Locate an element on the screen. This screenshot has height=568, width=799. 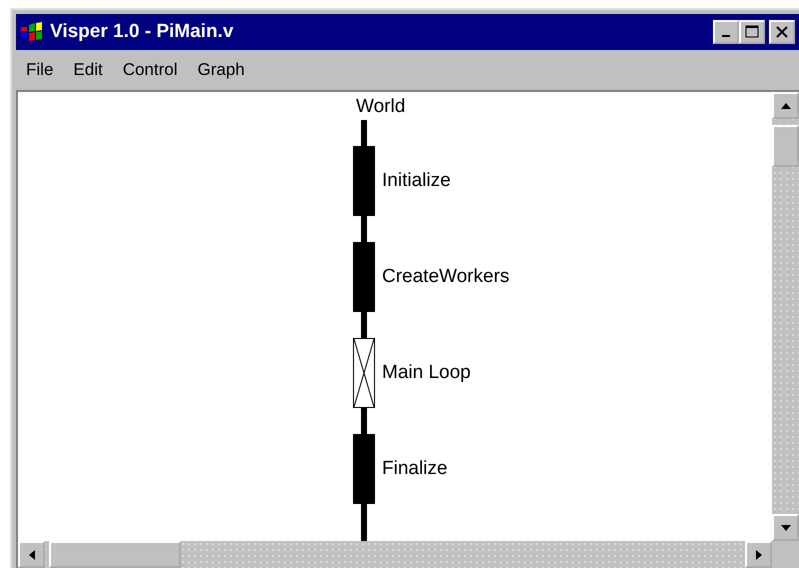
scroll-right-button is located at coordinates (758, 554).